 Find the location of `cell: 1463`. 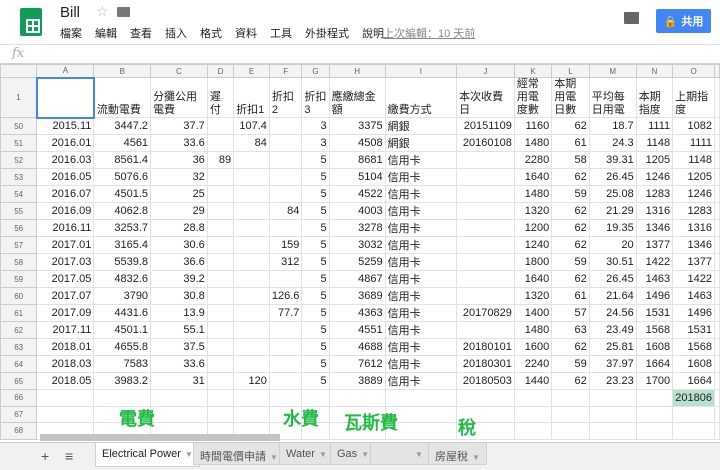

cell: 1463 is located at coordinates (693, 296).